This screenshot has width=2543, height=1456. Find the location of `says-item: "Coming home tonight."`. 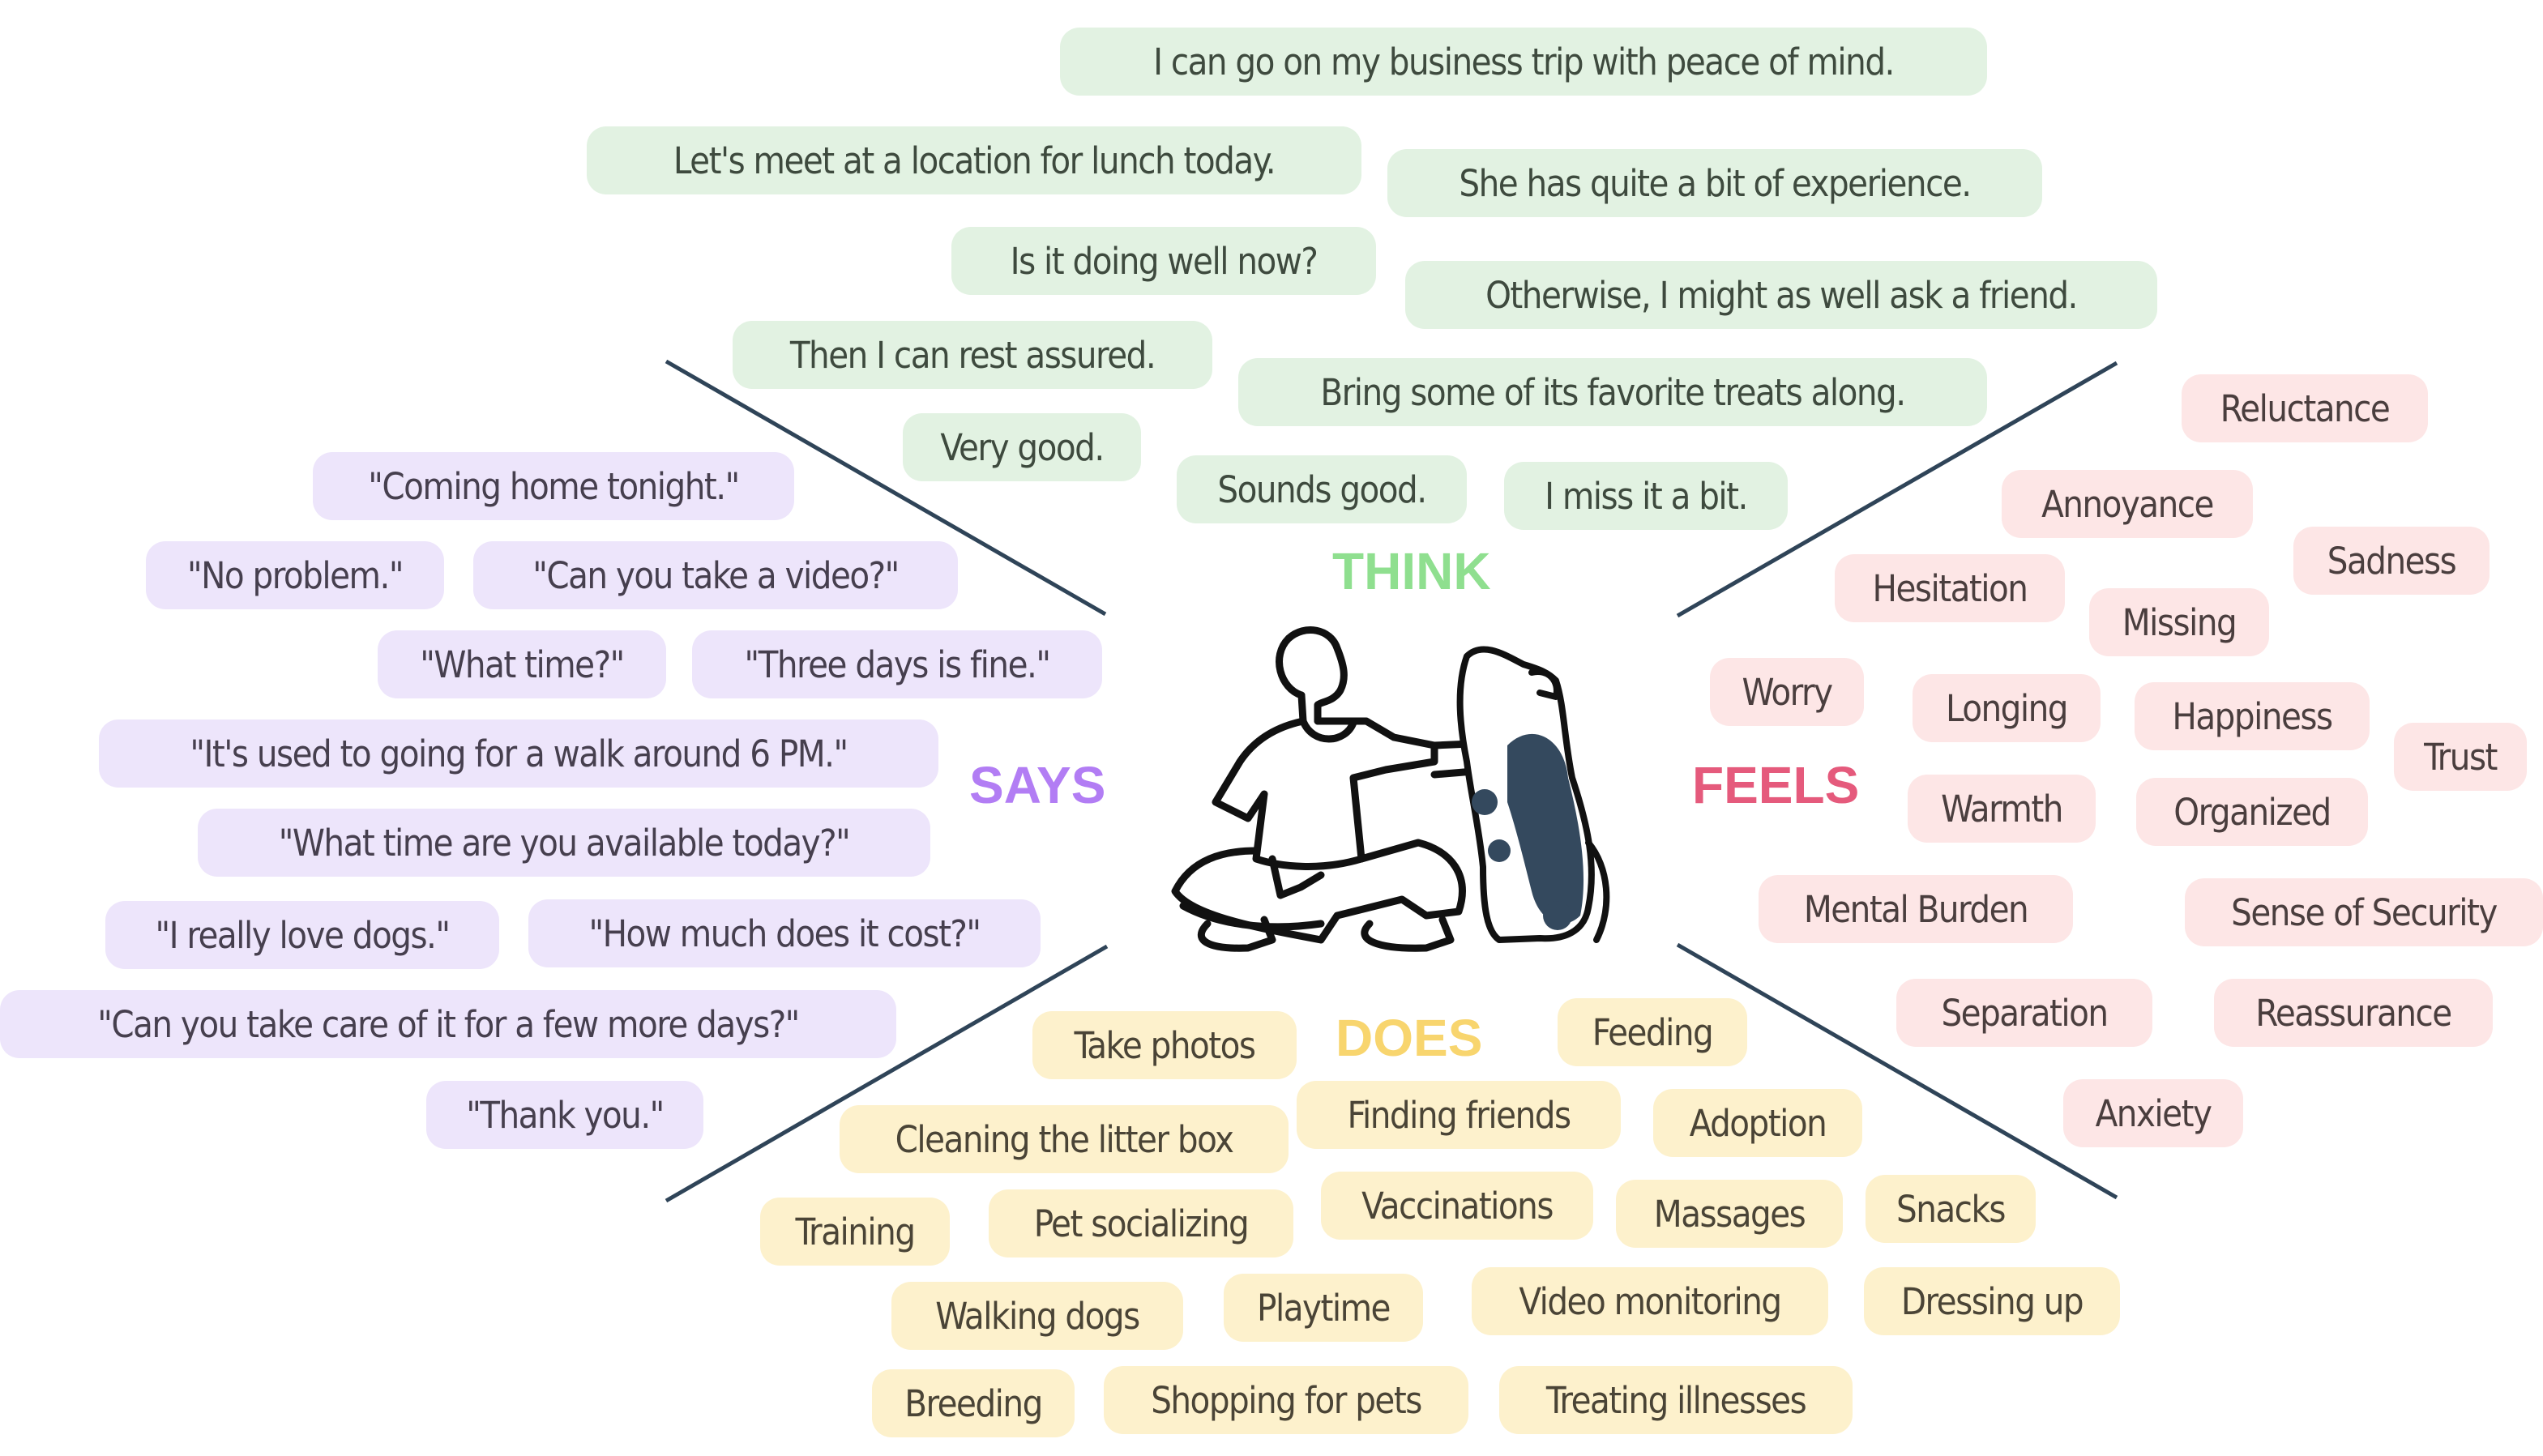

says-item: "Coming home tonight." is located at coordinates (553, 486).